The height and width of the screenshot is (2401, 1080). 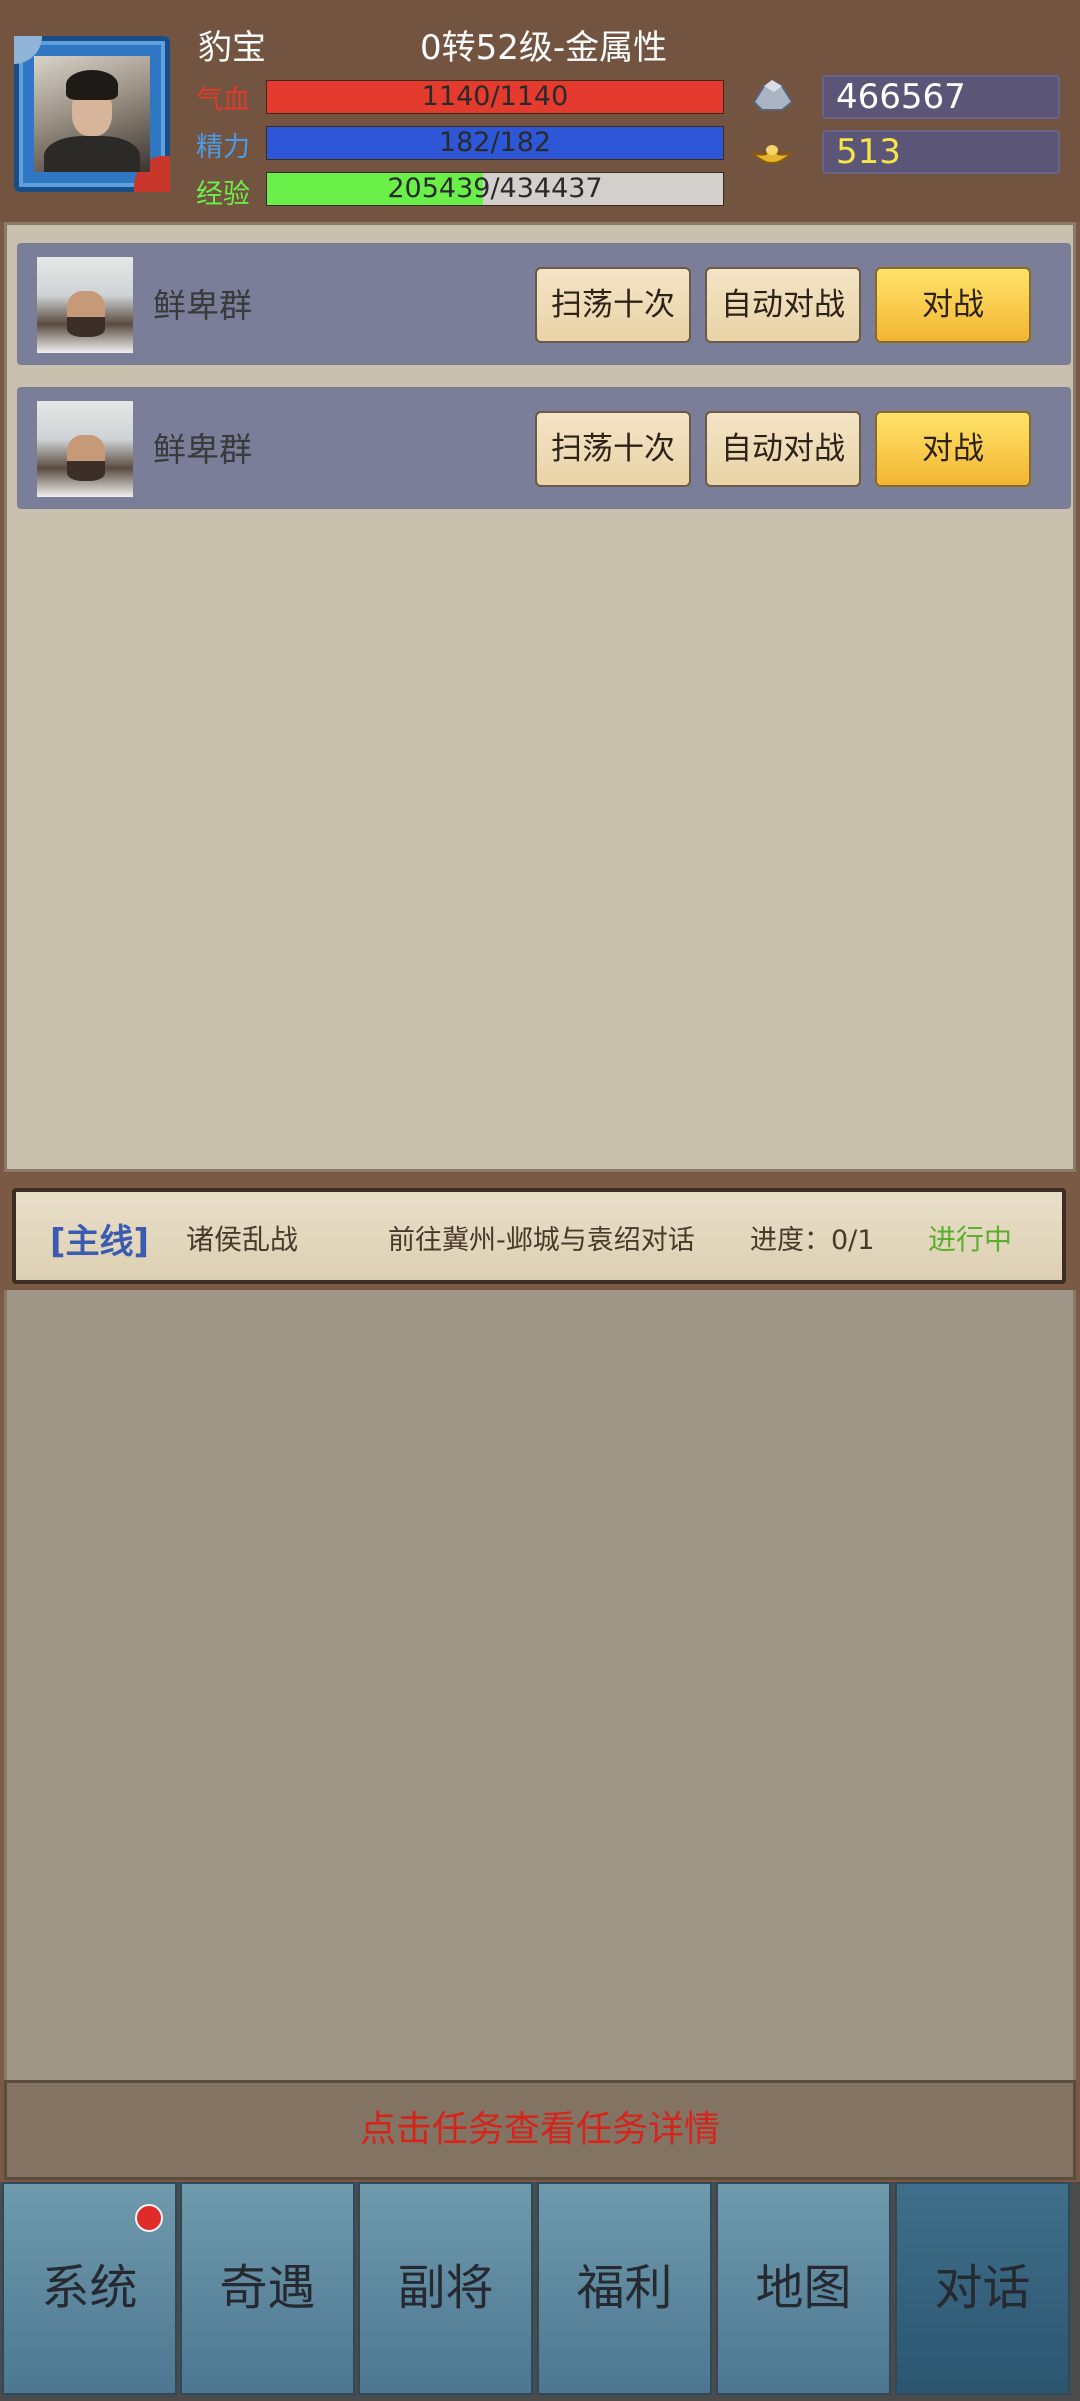 I want to click on nav-label: 对话, so click(x=982, y=2288).